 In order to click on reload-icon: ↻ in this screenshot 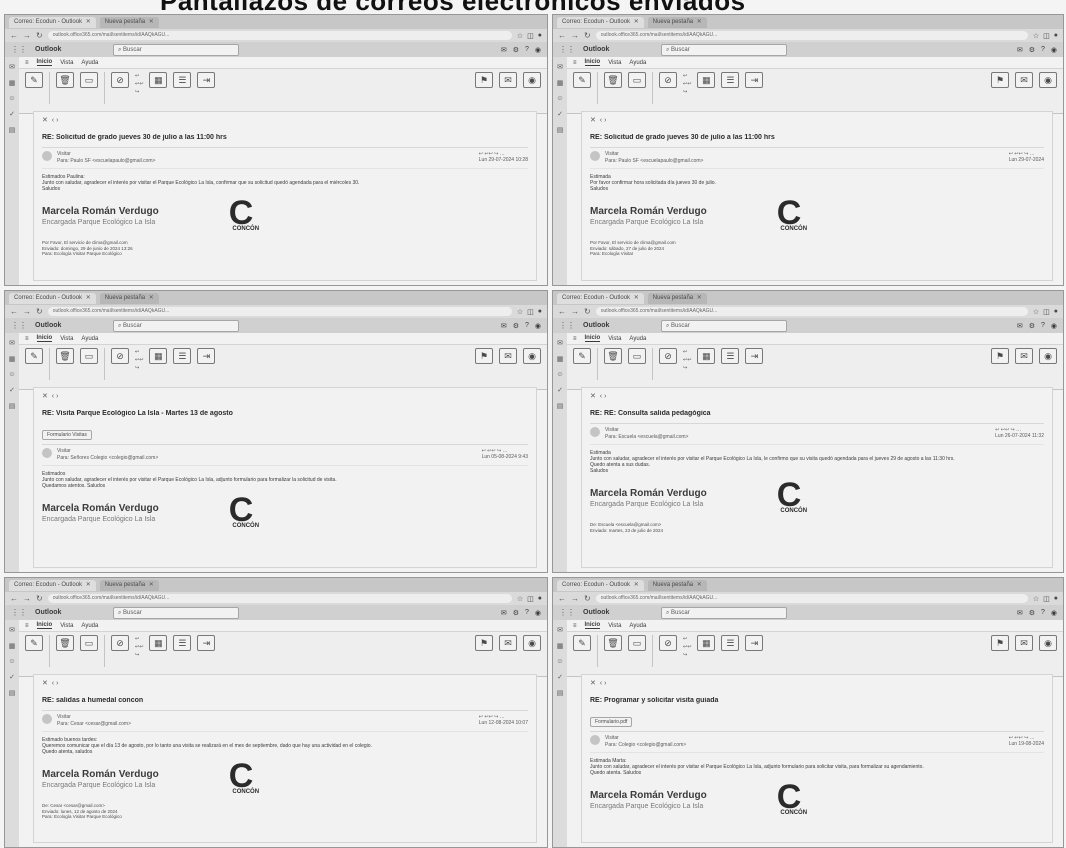, I will do `click(587, 35)`.